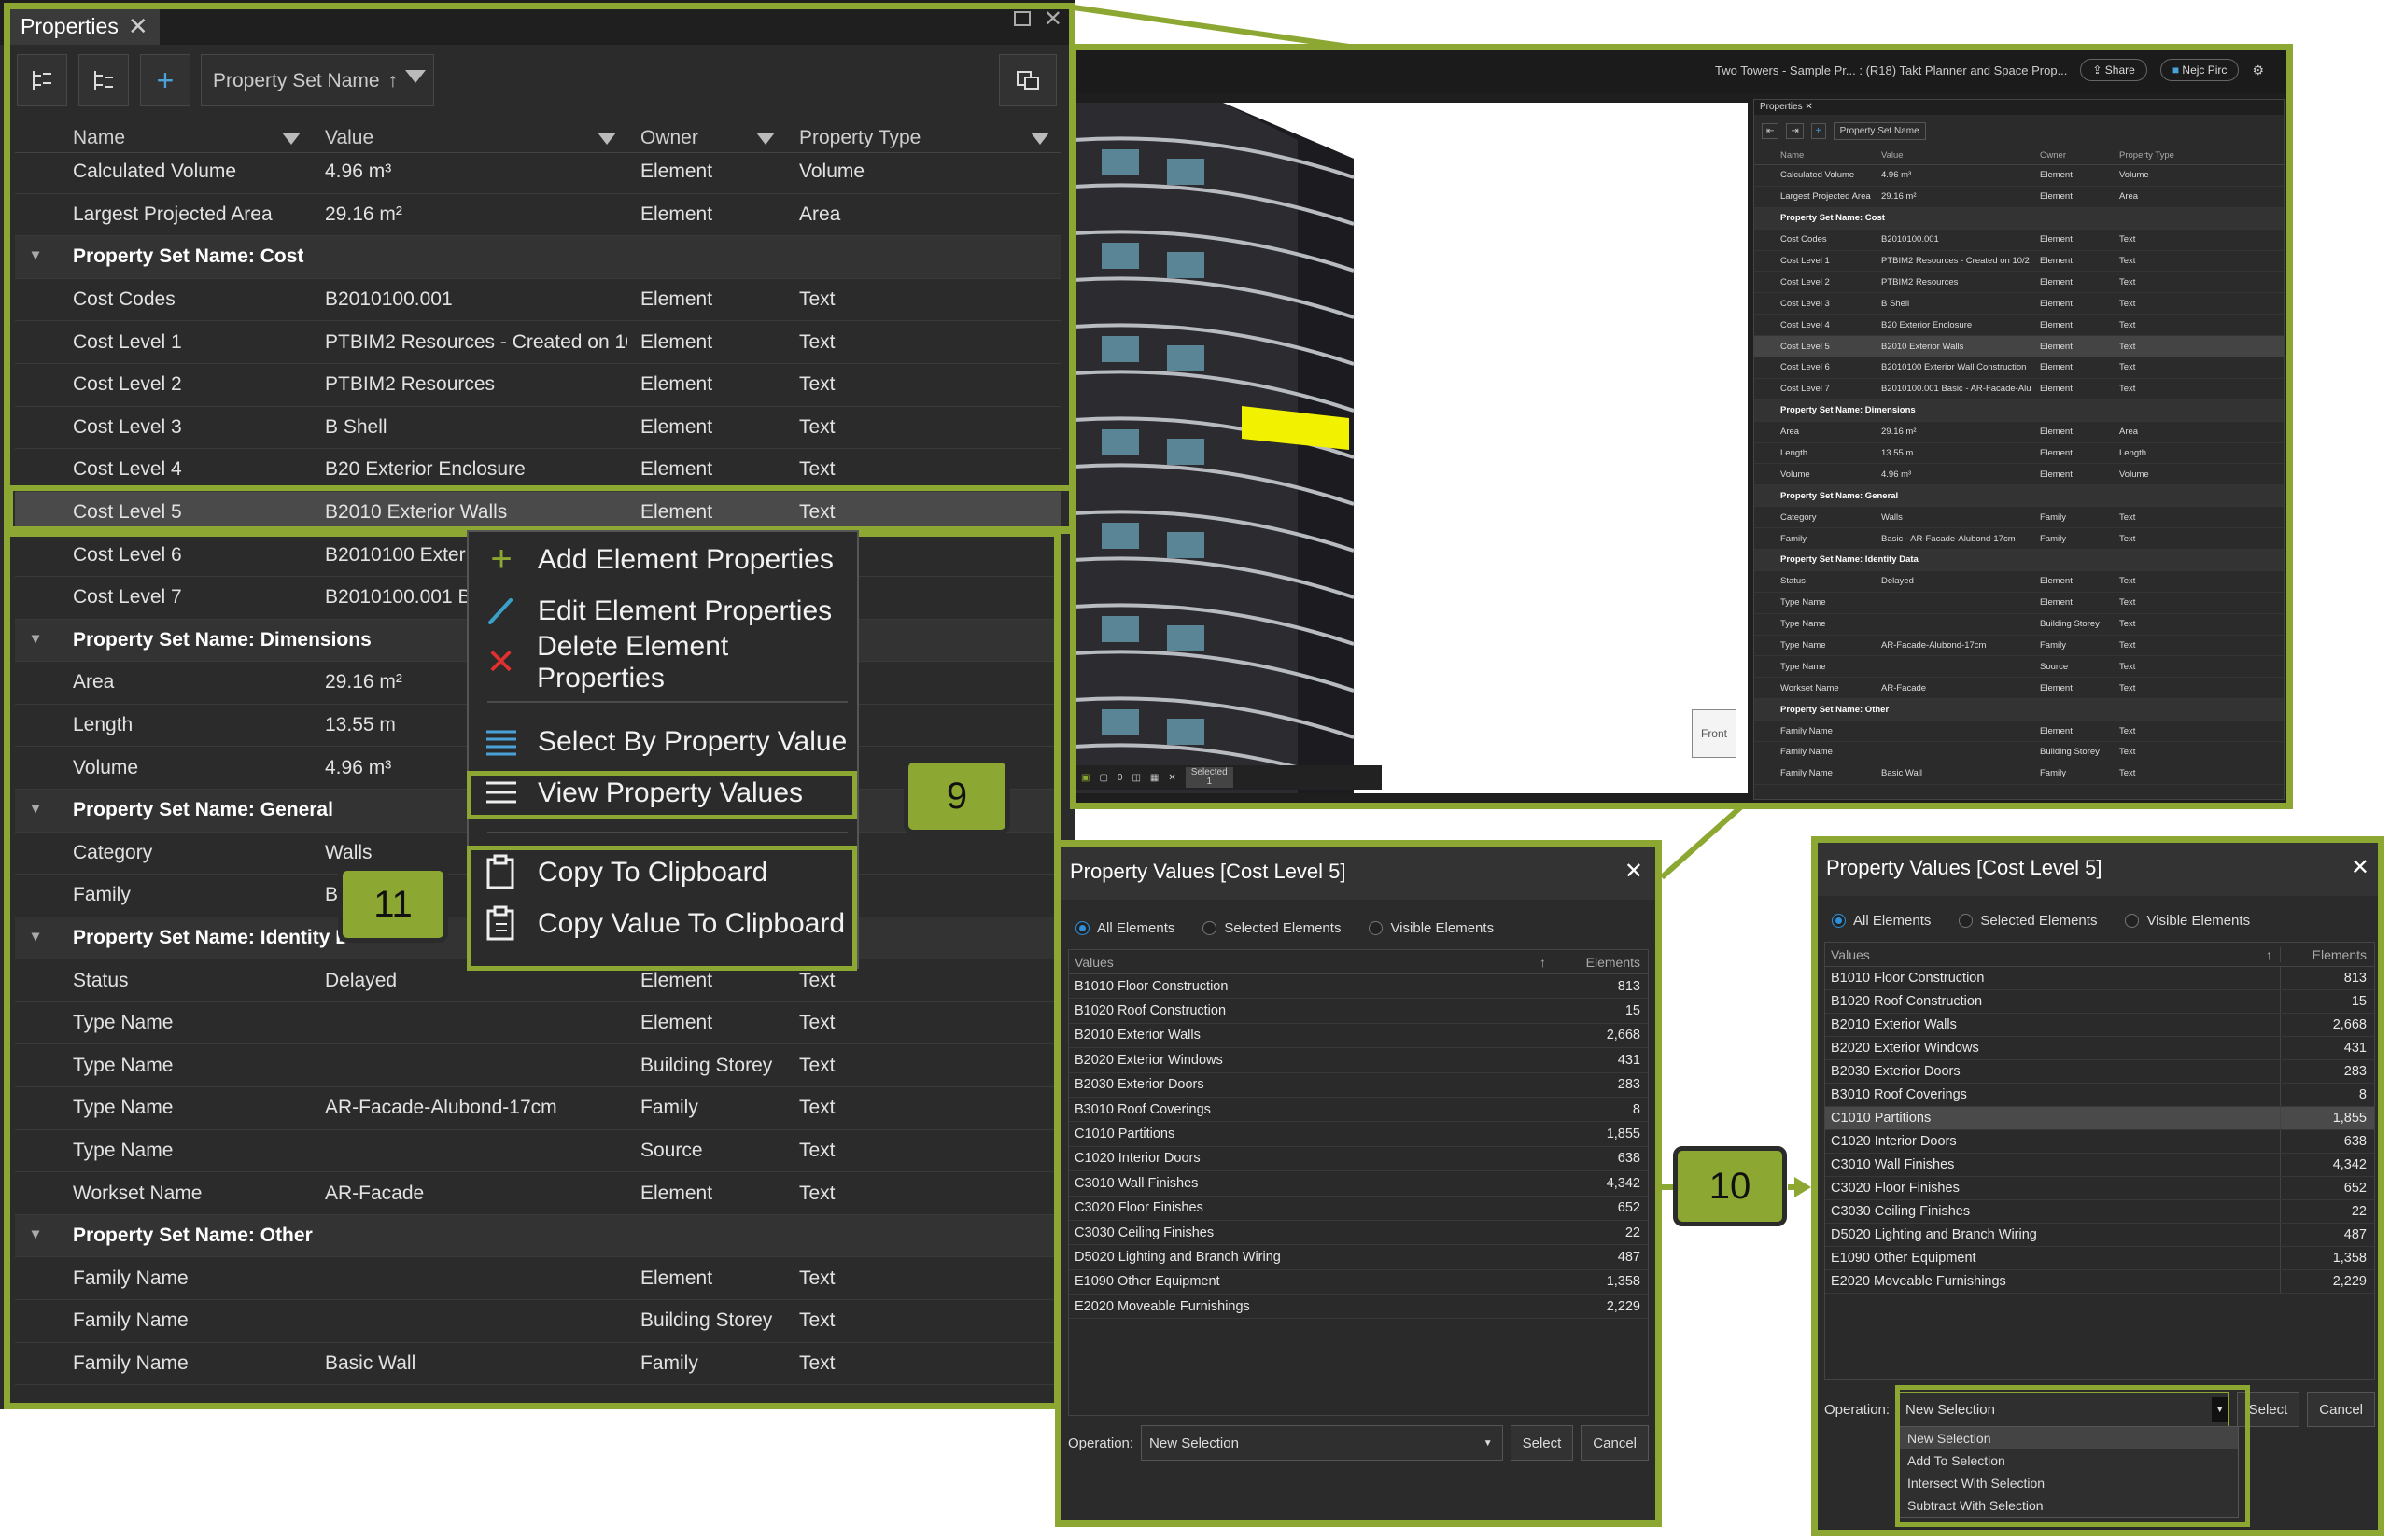 This screenshot has height=1540, width=2390. Describe the element at coordinates (501, 742) in the screenshot. I see `list-select-icon` at that location.